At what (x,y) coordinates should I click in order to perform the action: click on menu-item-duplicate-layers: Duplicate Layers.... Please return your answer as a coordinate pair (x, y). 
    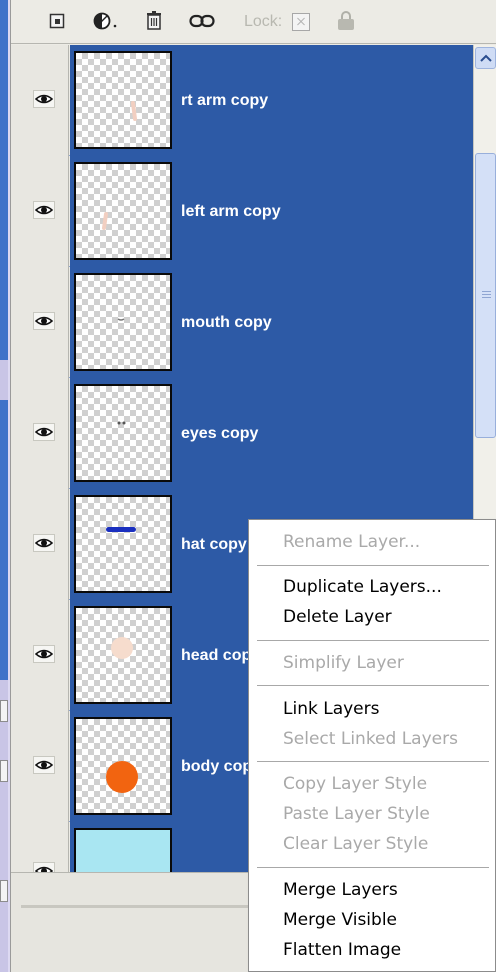
    Looking at the image, I should click on (362, 587).